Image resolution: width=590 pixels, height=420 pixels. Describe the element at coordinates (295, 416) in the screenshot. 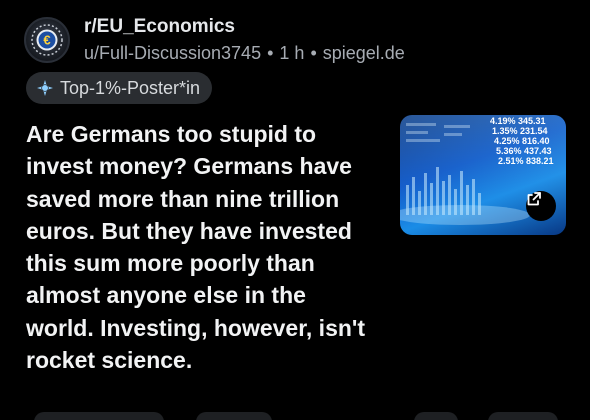

I see `action-bar` at that location.